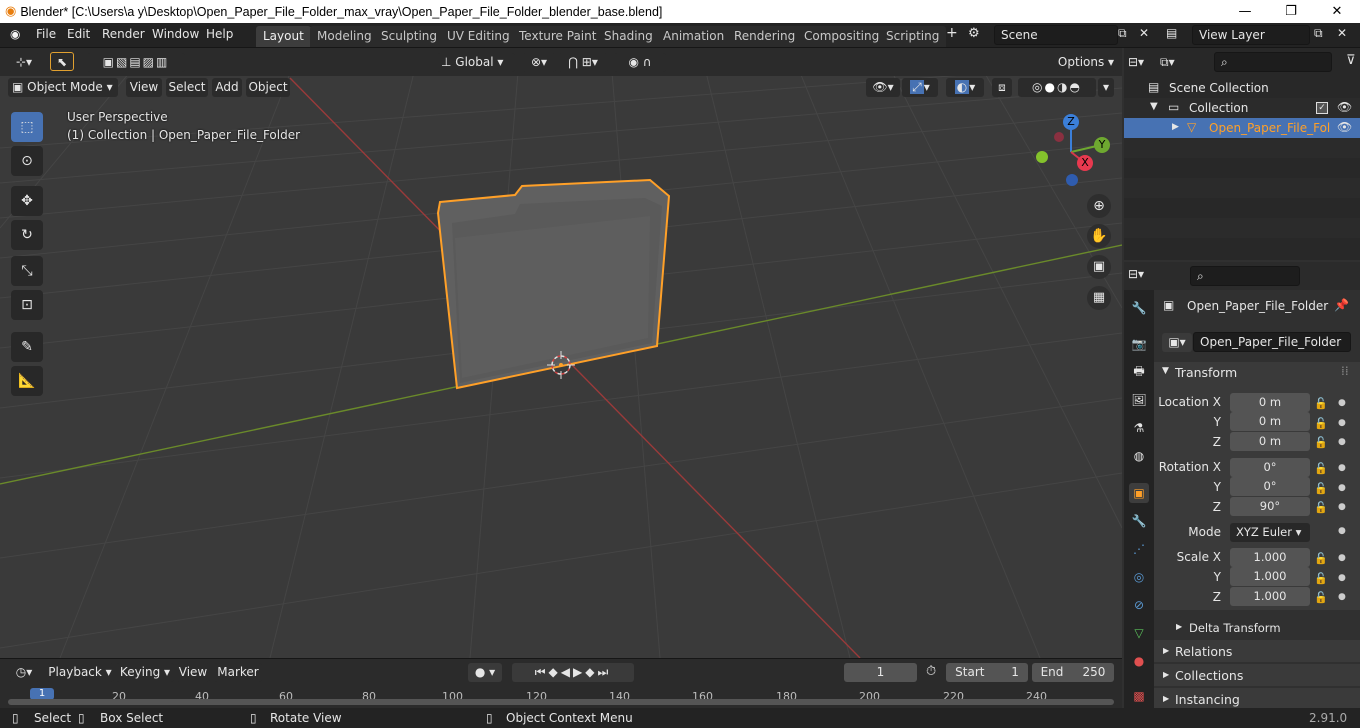 This screenshot has height=728, width=1360. I want to click on gizmo-z-axis: Z, so click(1071, 122).